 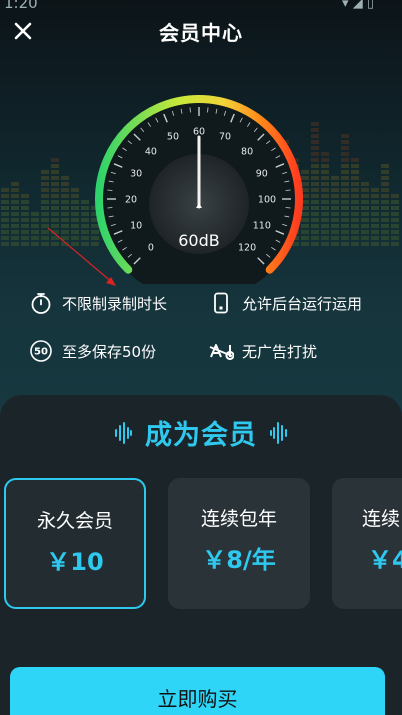 What do you see at coordinates (278, 432) in the screenshot?
I see `sound-wave-icon` at bounding box center [278, 432].